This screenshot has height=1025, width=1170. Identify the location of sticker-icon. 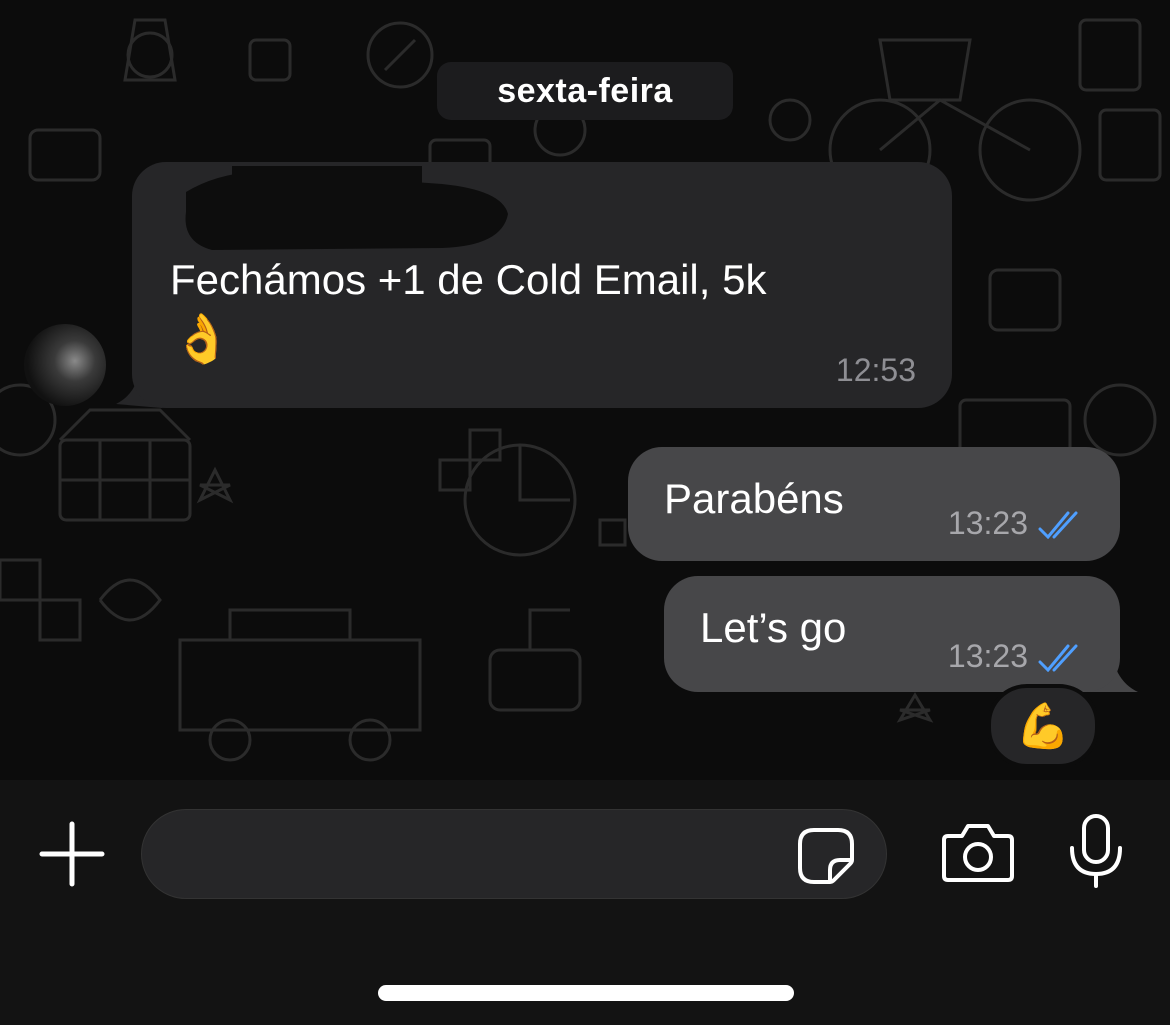
(826, 856).